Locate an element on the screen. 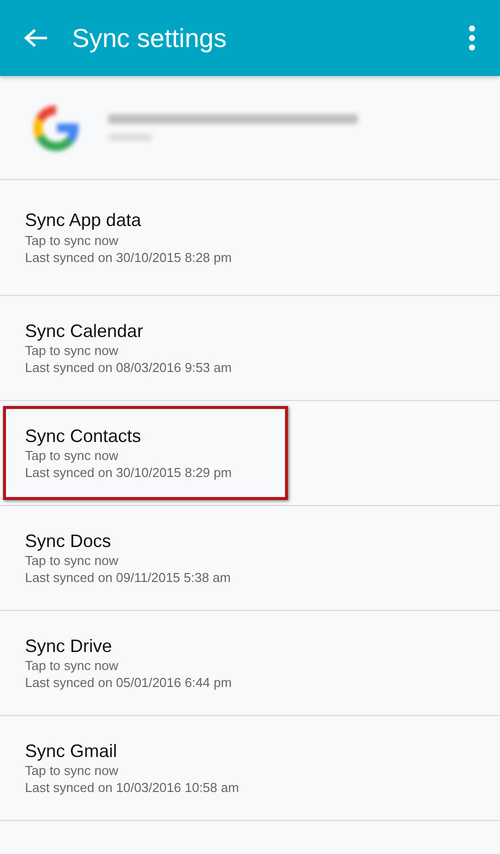 This screenshot has height=854, width=500. back-icon is located at coordinates (36, 38).